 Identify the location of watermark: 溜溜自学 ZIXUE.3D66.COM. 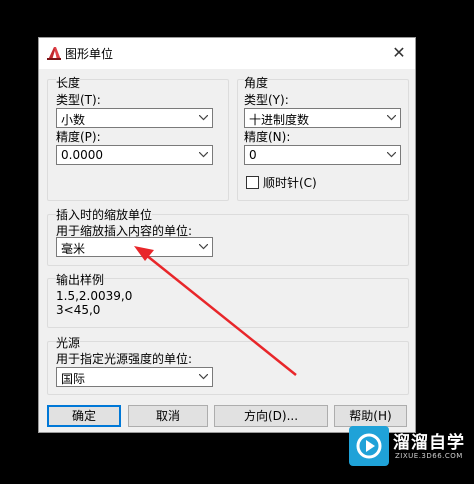
(410, 448).